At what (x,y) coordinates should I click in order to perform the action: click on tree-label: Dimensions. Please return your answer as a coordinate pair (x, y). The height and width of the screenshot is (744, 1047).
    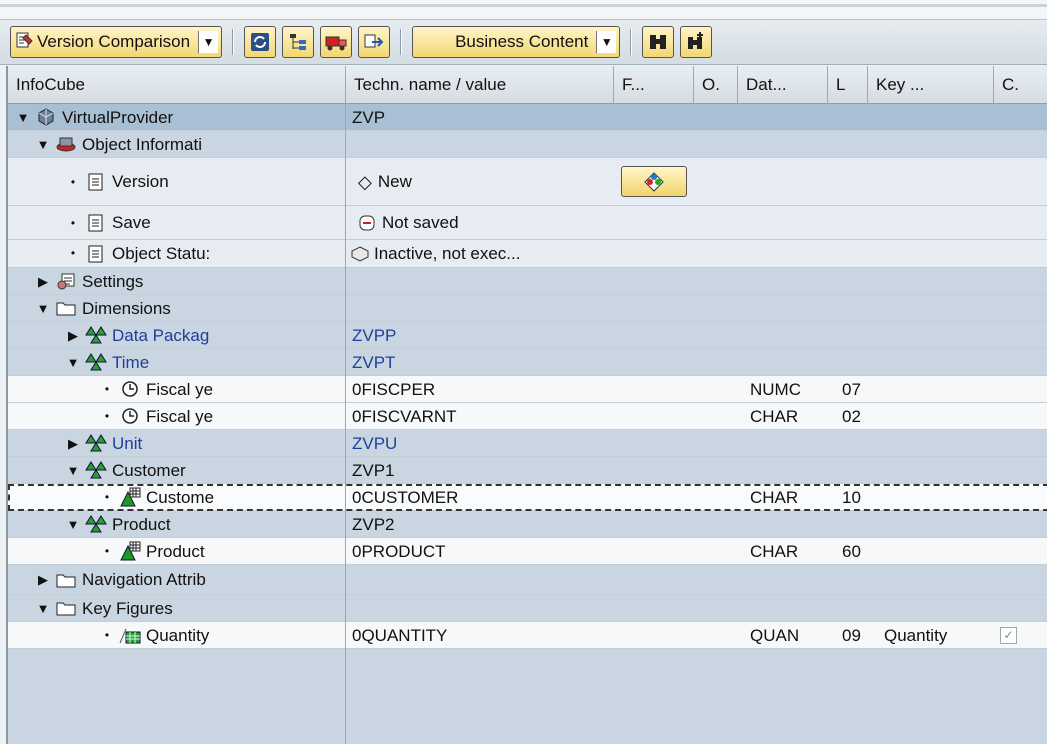
    Looking at the image, I should click on (126, 308).